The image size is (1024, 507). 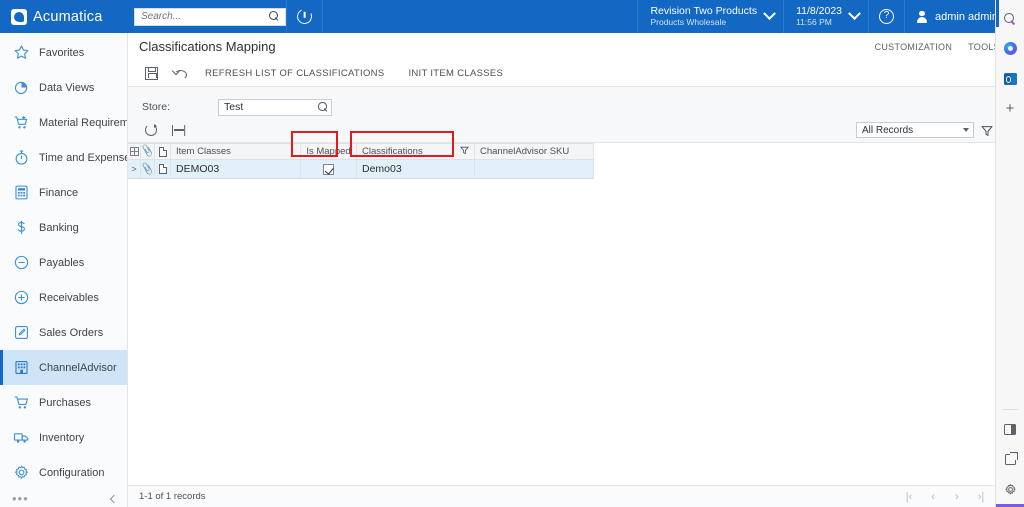 I want to click on company-branch-selector: Revision Two Products Products Wholesale, so click(x=710, y=16).